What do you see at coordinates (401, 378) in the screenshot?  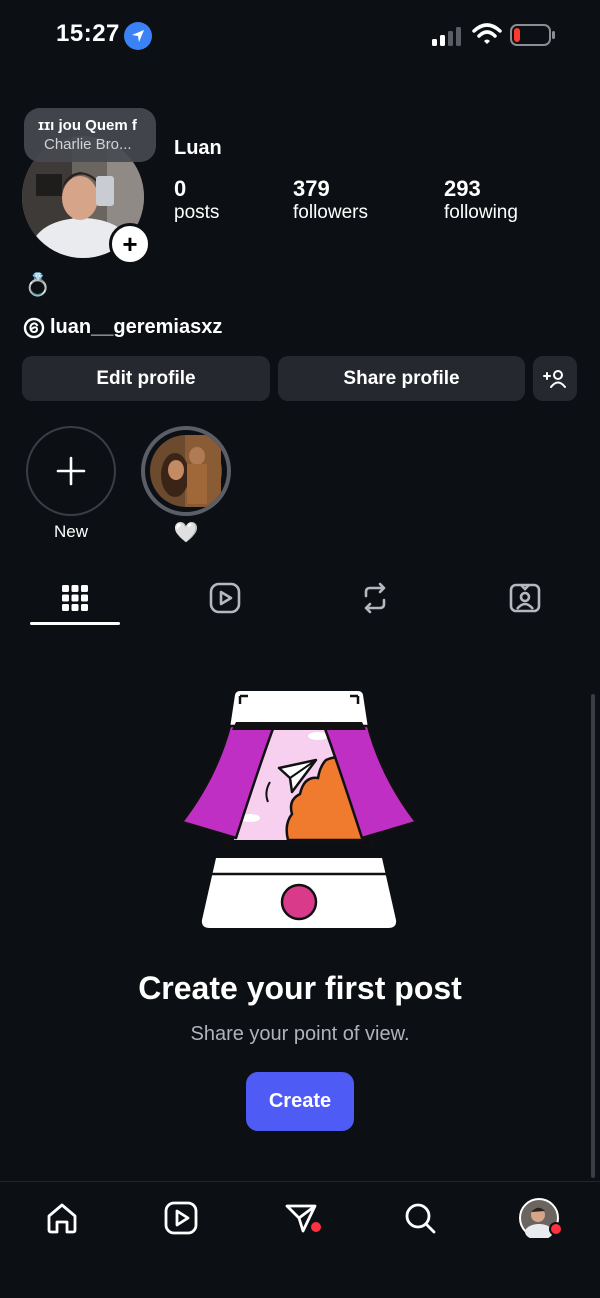 I see `share-profile-button: Share profile` at bounding box center [401, 378].